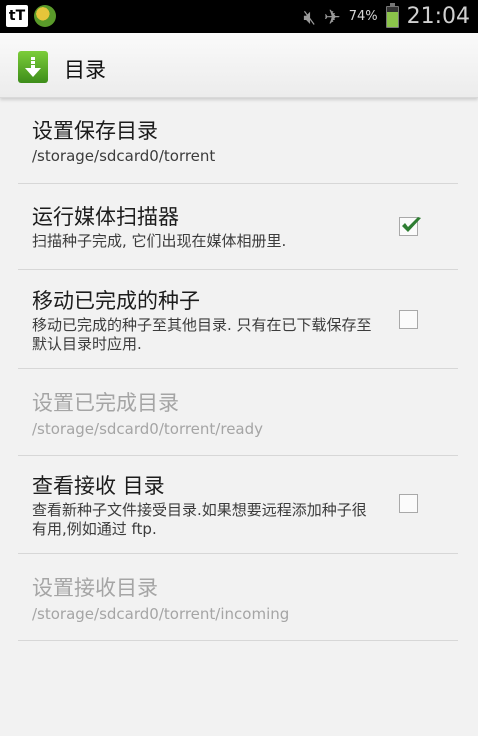 The image size is (478, 736). Describe the element at coordinates (148, 429) in the screenshot. I see `setting-summary: /storage/sdcard0/torrent/ready` at that location.